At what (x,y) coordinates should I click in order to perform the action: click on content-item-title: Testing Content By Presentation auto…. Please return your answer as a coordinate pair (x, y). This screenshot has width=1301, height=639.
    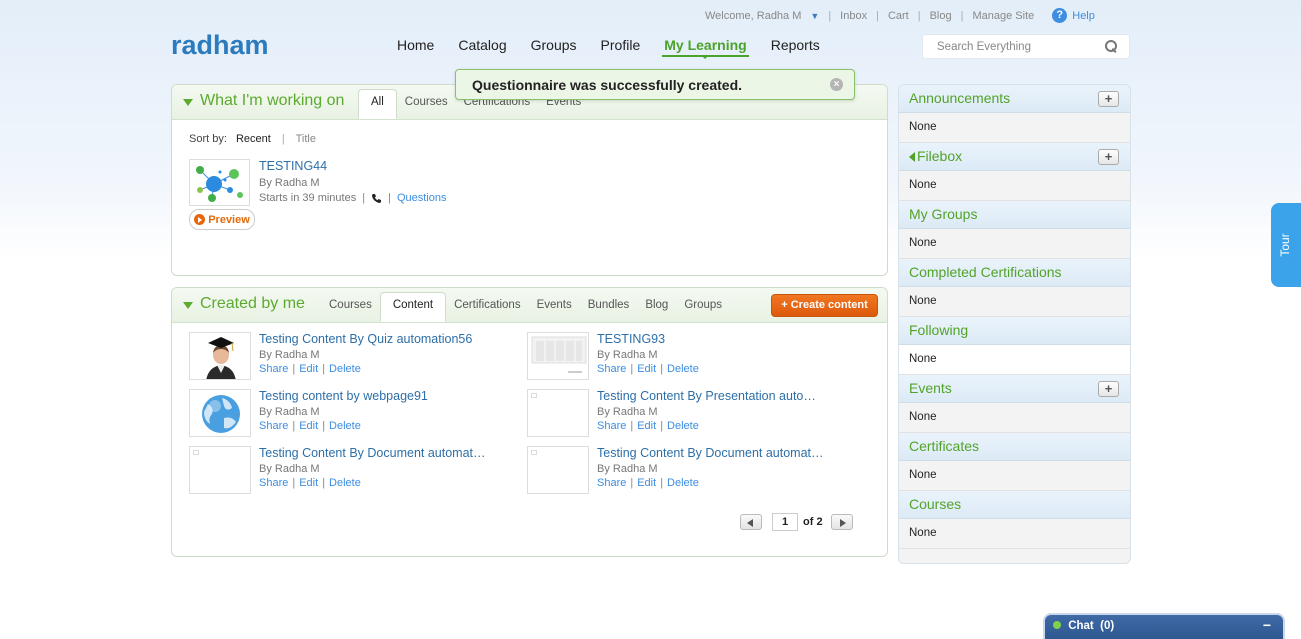
    Looking at the image, I should click on (706, 396).